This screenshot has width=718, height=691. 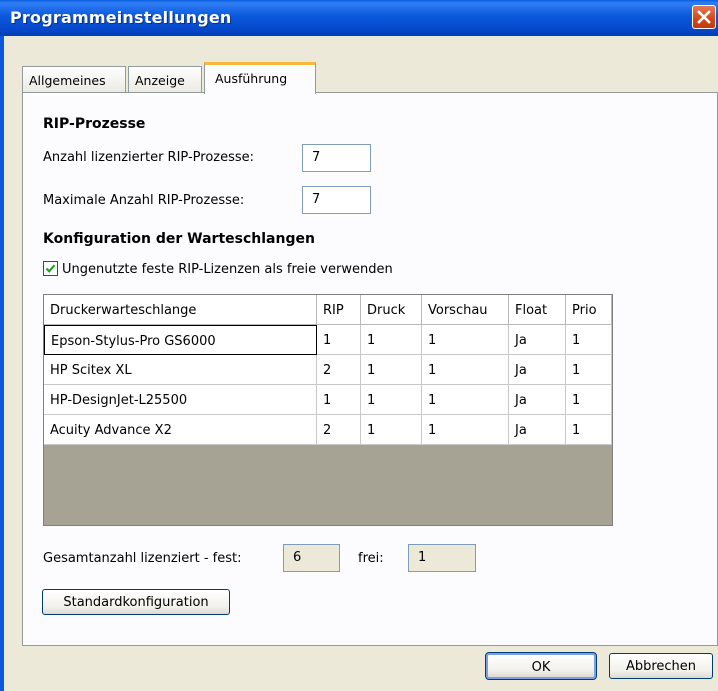 What do you see at coordinates (74, 79) in the screenshot?
I see `tab-allgemeines: Allgemeines` at bounding box center [74, 79].